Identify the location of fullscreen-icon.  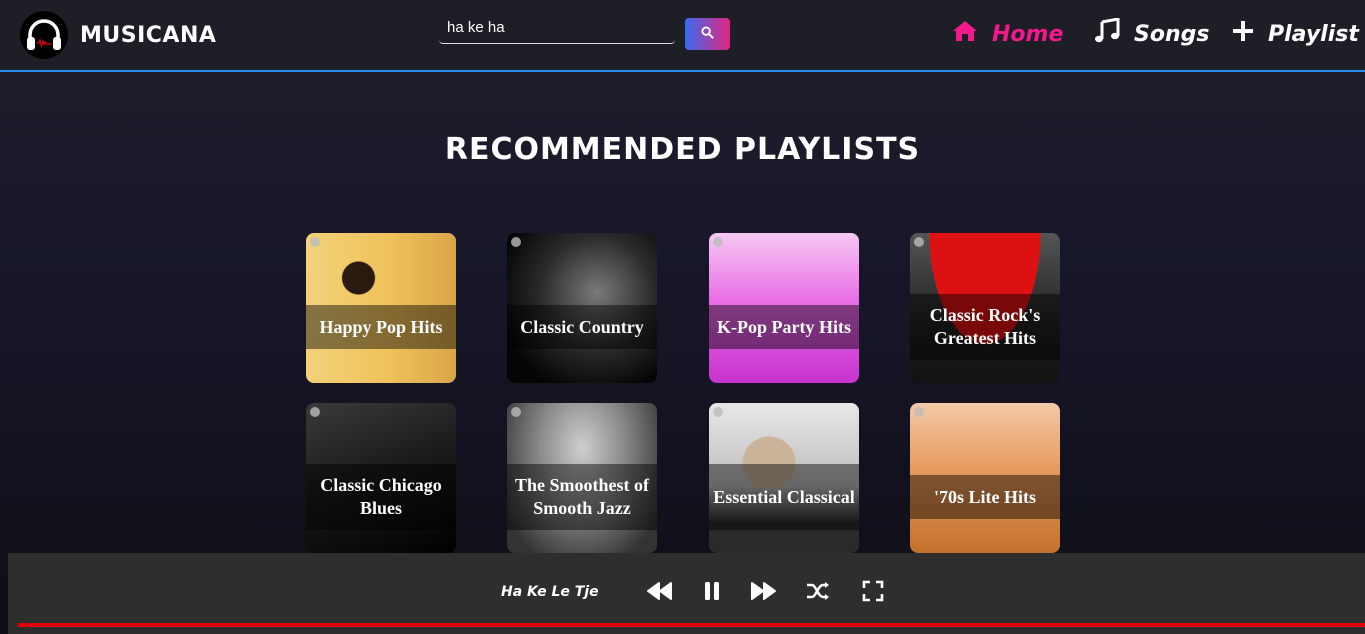
(873, 593).